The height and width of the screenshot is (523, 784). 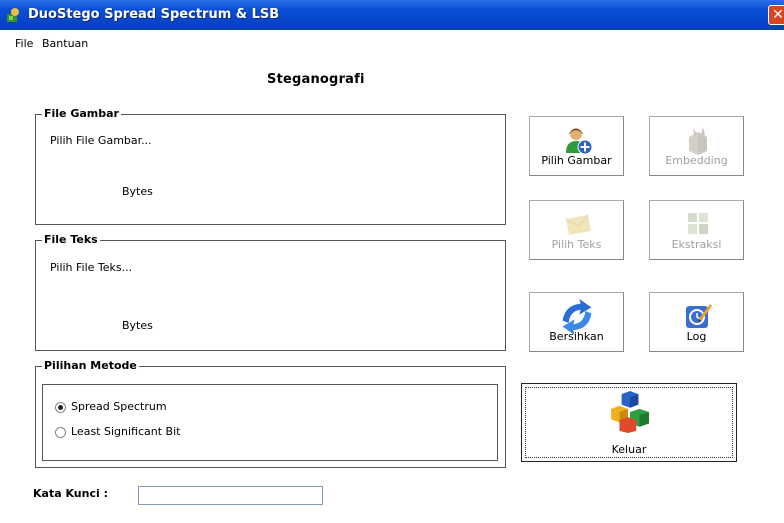 I want to click on ekstraksi-button: Ekstraksi, so click(x=696, y=230).